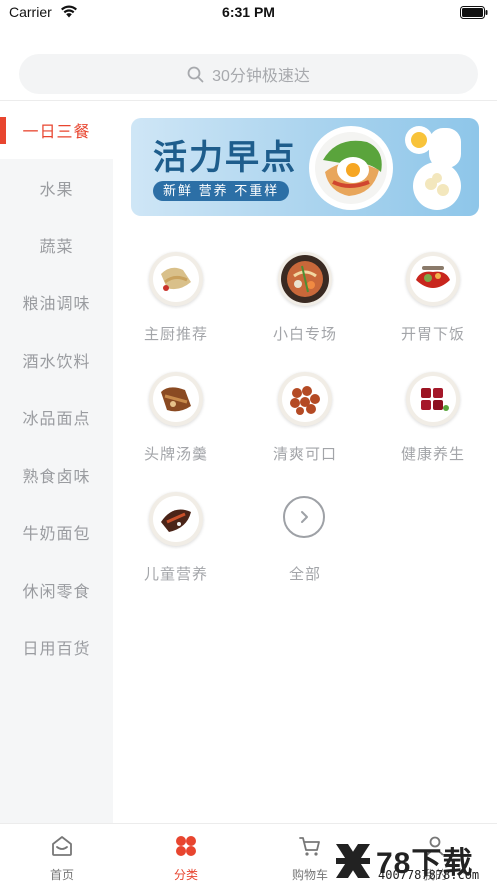 Image resolution: width=497 pixels, height=883 pixels. What do you see at coordinates (305, 279) in the screenshot?
I see `noodle-bowl-icon` at bounding box center [305, 279].